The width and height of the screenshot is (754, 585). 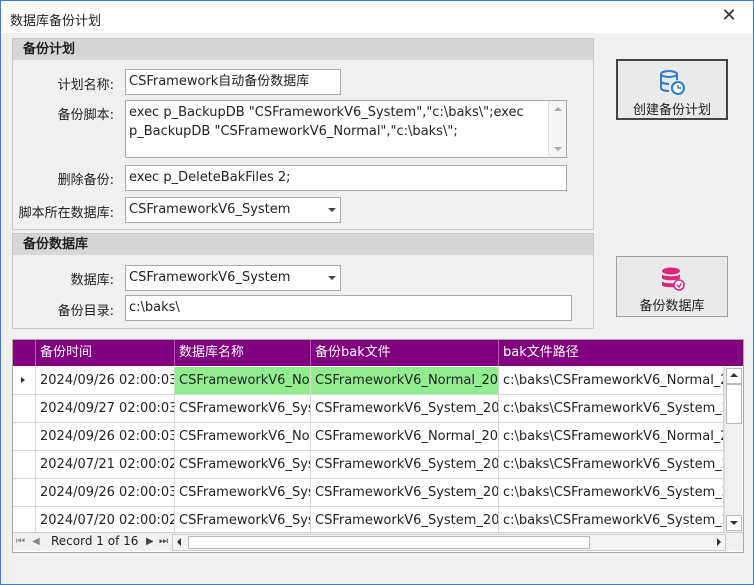 I want to click on database-backup-icon, so click(x=673, y=279).